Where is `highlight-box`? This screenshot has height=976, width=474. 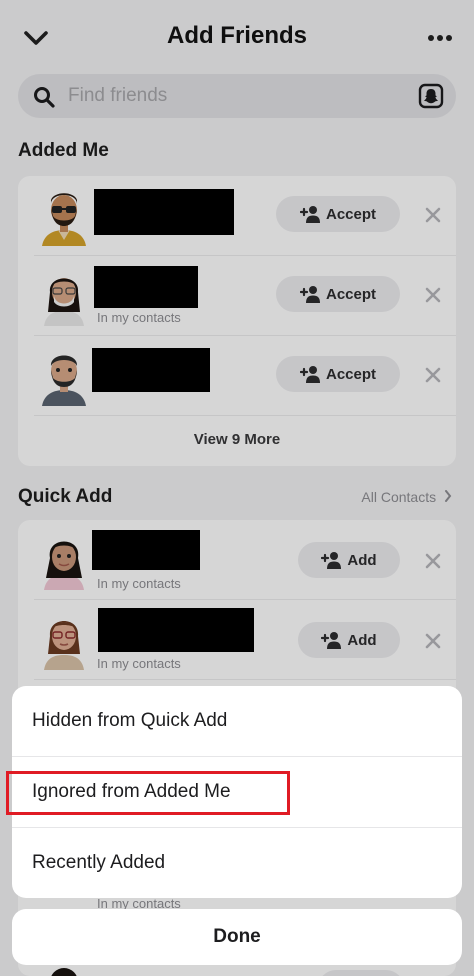
highlight-box is located at coordinates (148, 793).